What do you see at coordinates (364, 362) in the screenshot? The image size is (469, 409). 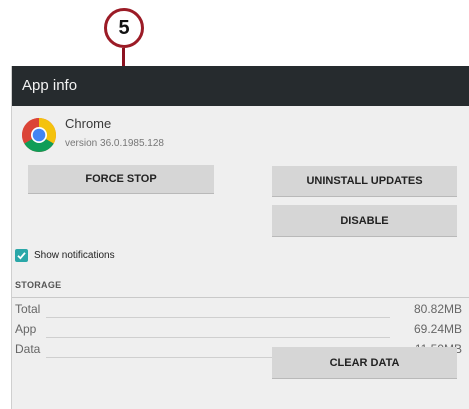 I see `clear-data-button: CLEAR DATA` at bounding box center [364, 362].